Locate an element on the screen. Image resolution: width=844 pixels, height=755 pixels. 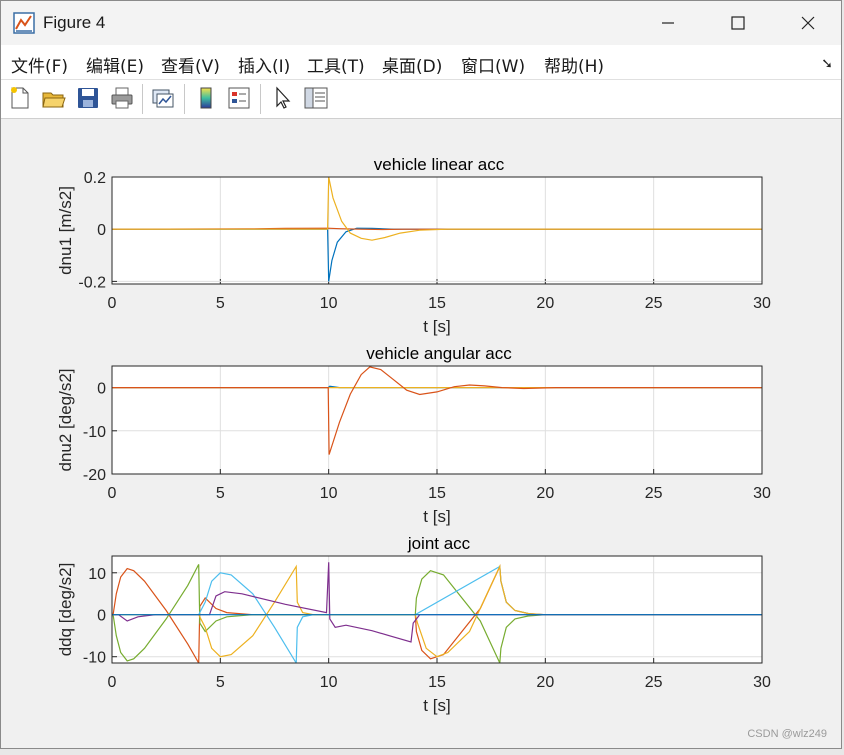
legend-icon is located at coordinates (239, 98).